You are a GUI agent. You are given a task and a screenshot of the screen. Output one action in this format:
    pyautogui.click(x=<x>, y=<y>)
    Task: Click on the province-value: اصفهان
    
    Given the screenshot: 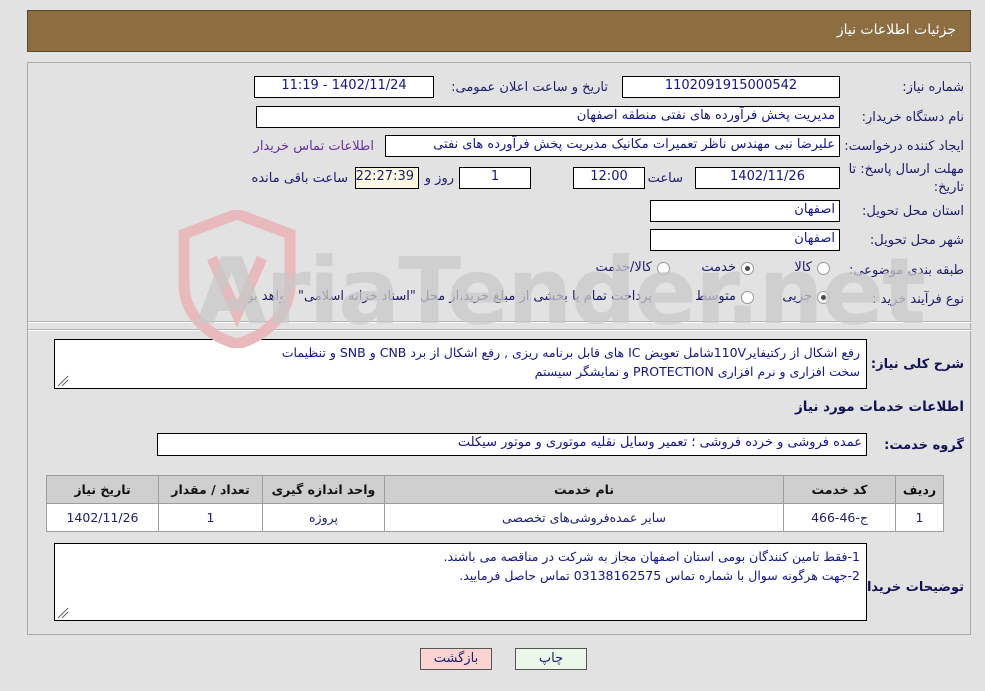 What is the action you would take?
    pyautogui.click(x=745, y=211)
    